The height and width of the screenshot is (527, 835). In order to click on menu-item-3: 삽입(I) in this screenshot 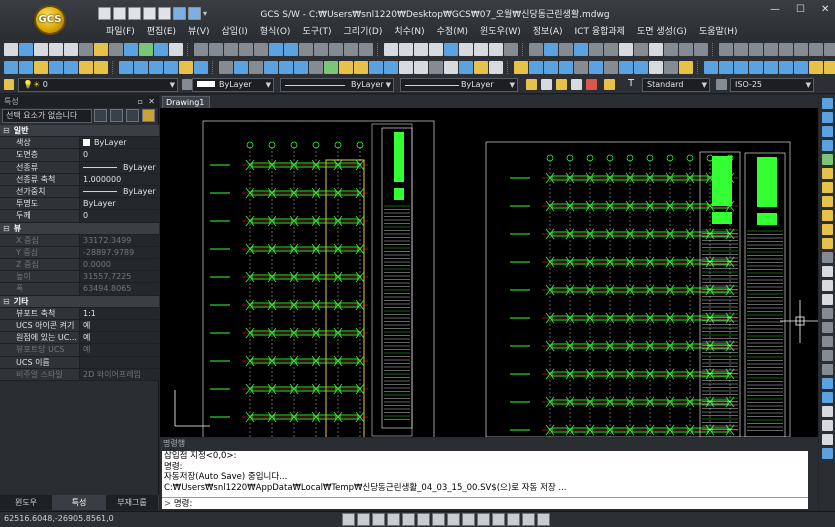, I will do `click(235, 31)`.